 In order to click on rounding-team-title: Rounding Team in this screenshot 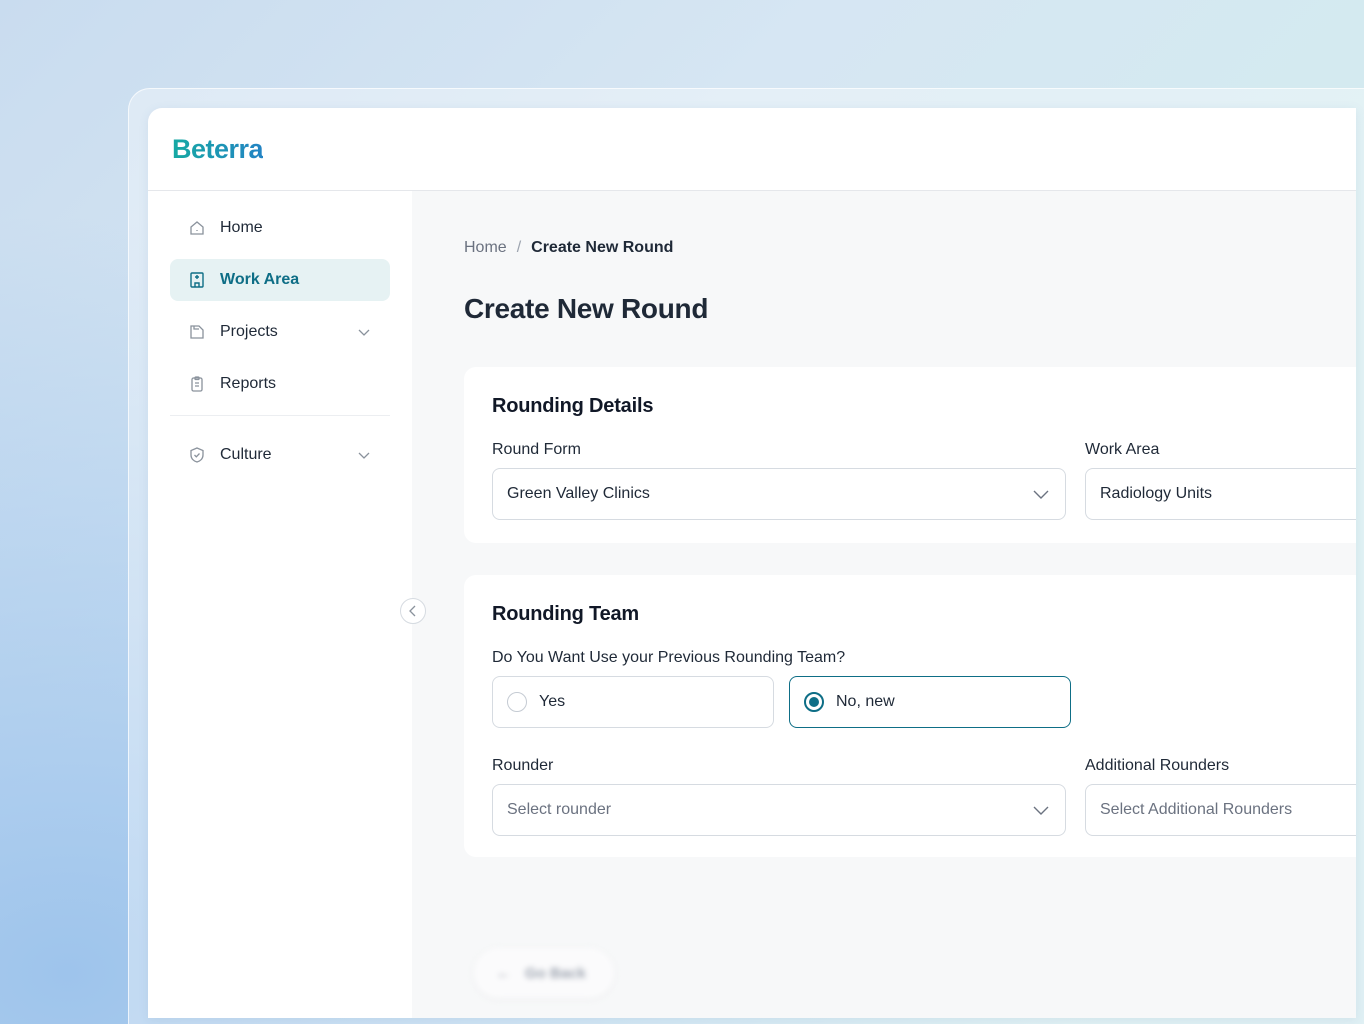, I will do `click(566, 614)`.